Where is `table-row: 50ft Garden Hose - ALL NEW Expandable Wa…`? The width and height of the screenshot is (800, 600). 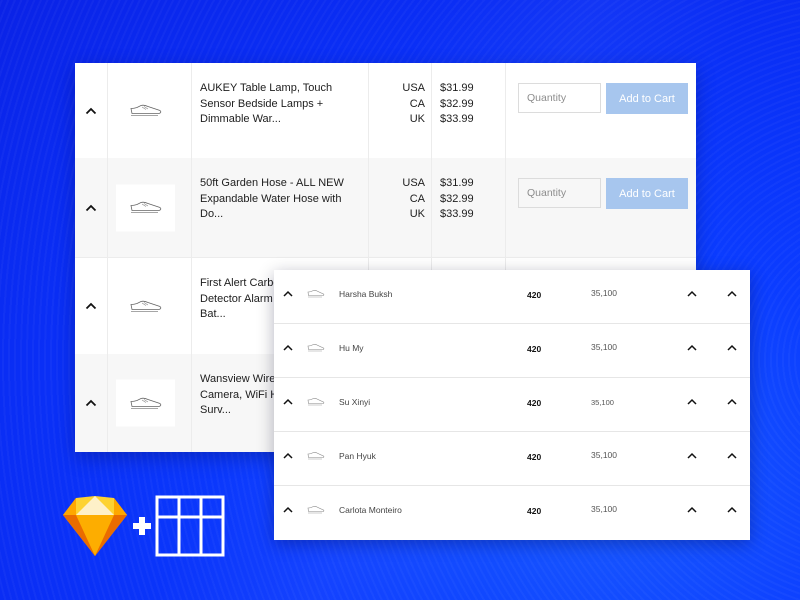
table-row: 50ft Garden Hose - ALL NEW Expandable Wa… is located at coordinates (385, 207).